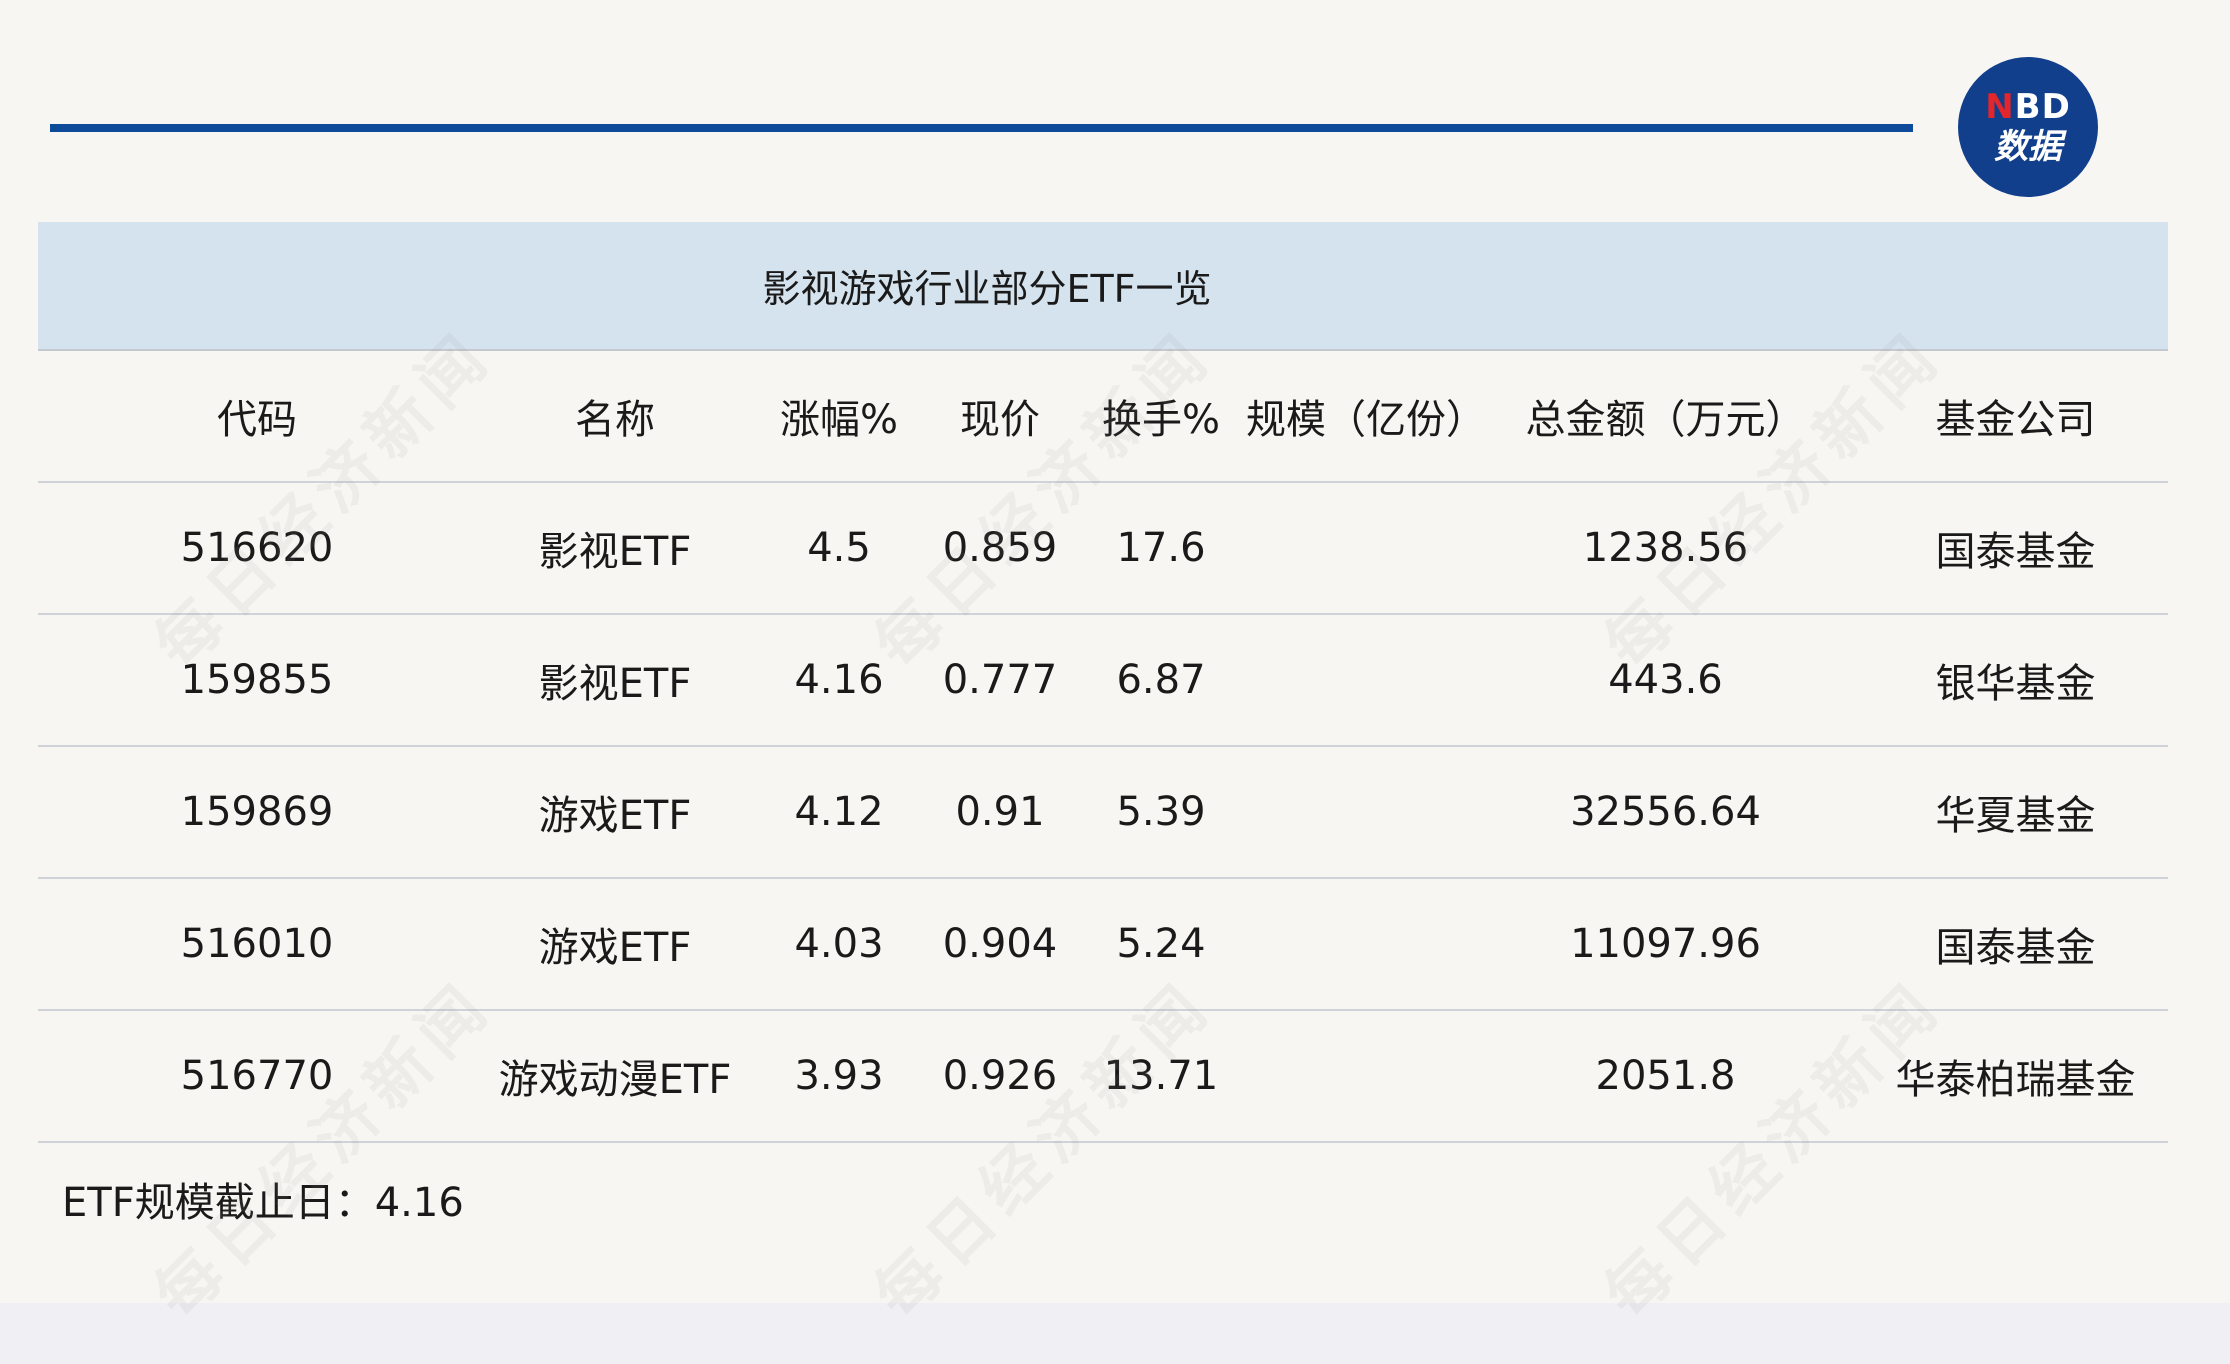 This screenshot has width=2230, height=1364. Describe the element at coordinates (1665, 420) in the screenshot. I see `header-amount: 总金额（万元）` at that location.